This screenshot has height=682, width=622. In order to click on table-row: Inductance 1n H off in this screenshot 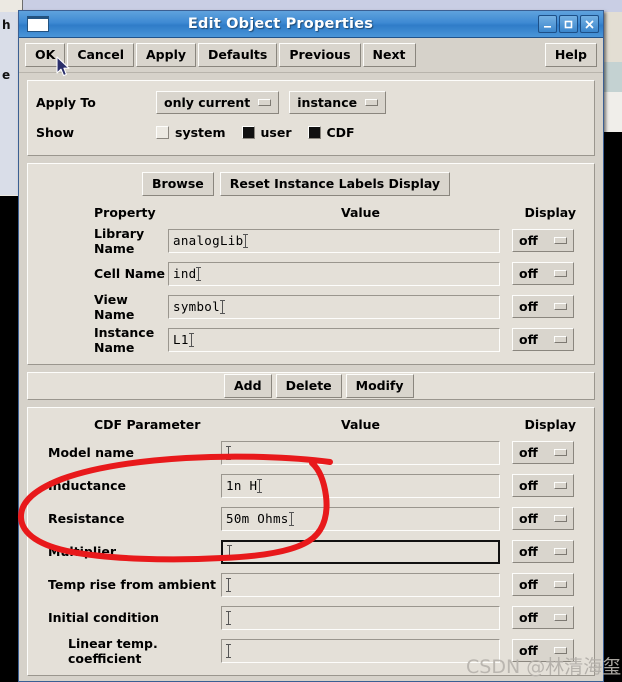, I will do `click(311, 485)`.